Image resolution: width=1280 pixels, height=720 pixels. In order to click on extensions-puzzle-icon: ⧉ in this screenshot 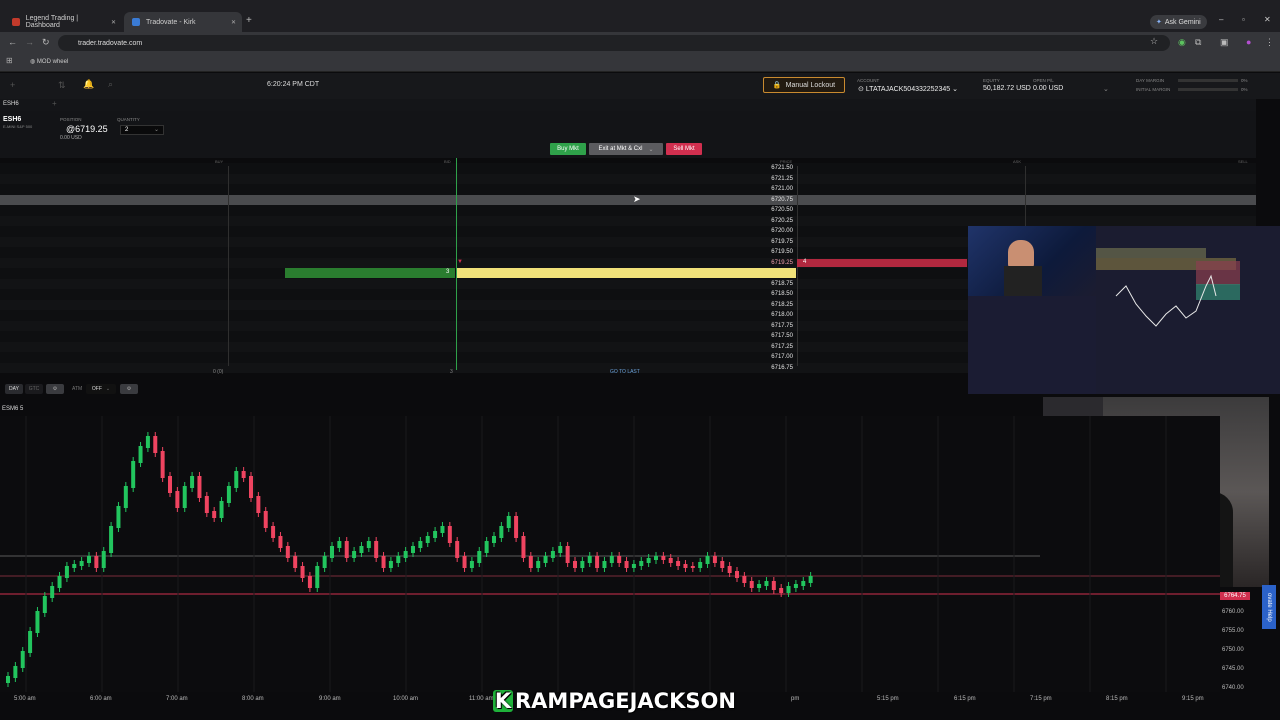, I will do `click(1198, 42)`.